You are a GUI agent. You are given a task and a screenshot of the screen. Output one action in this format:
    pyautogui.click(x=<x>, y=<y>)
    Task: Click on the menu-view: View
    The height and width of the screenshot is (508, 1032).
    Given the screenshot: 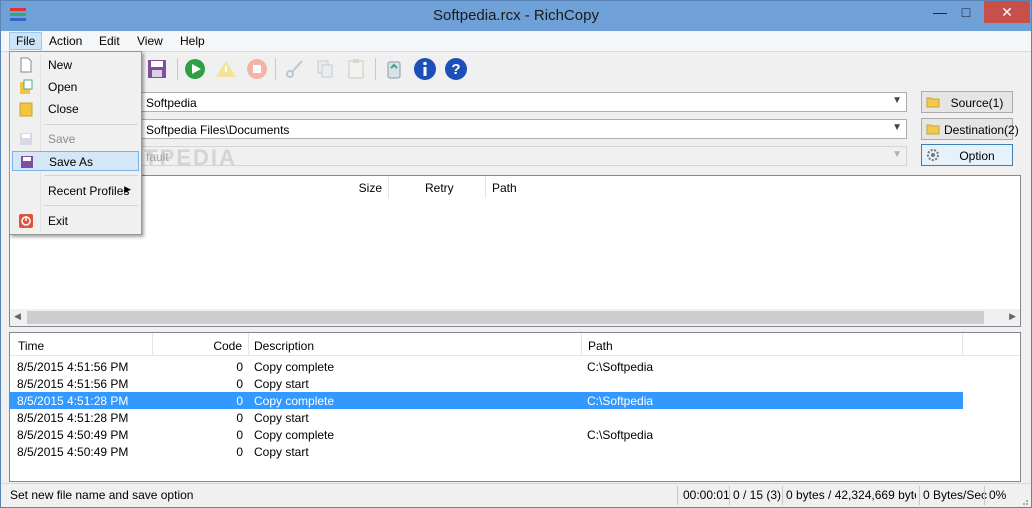 What is the action you would take?
    pyautogui.click(x=150, y=41)
    